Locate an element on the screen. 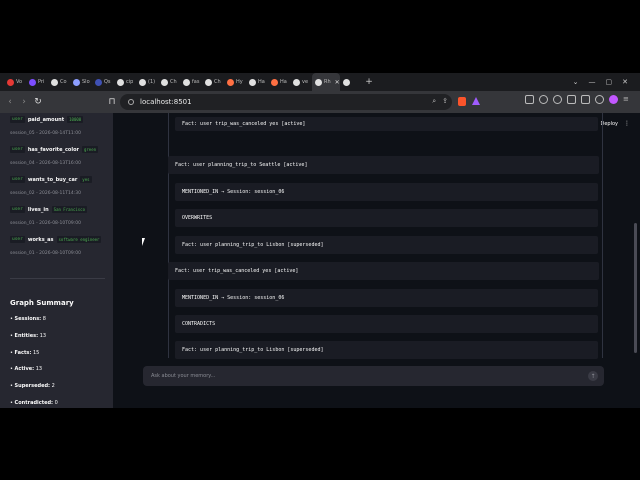  tab-title: Vo is located at coordinates (19, 82).